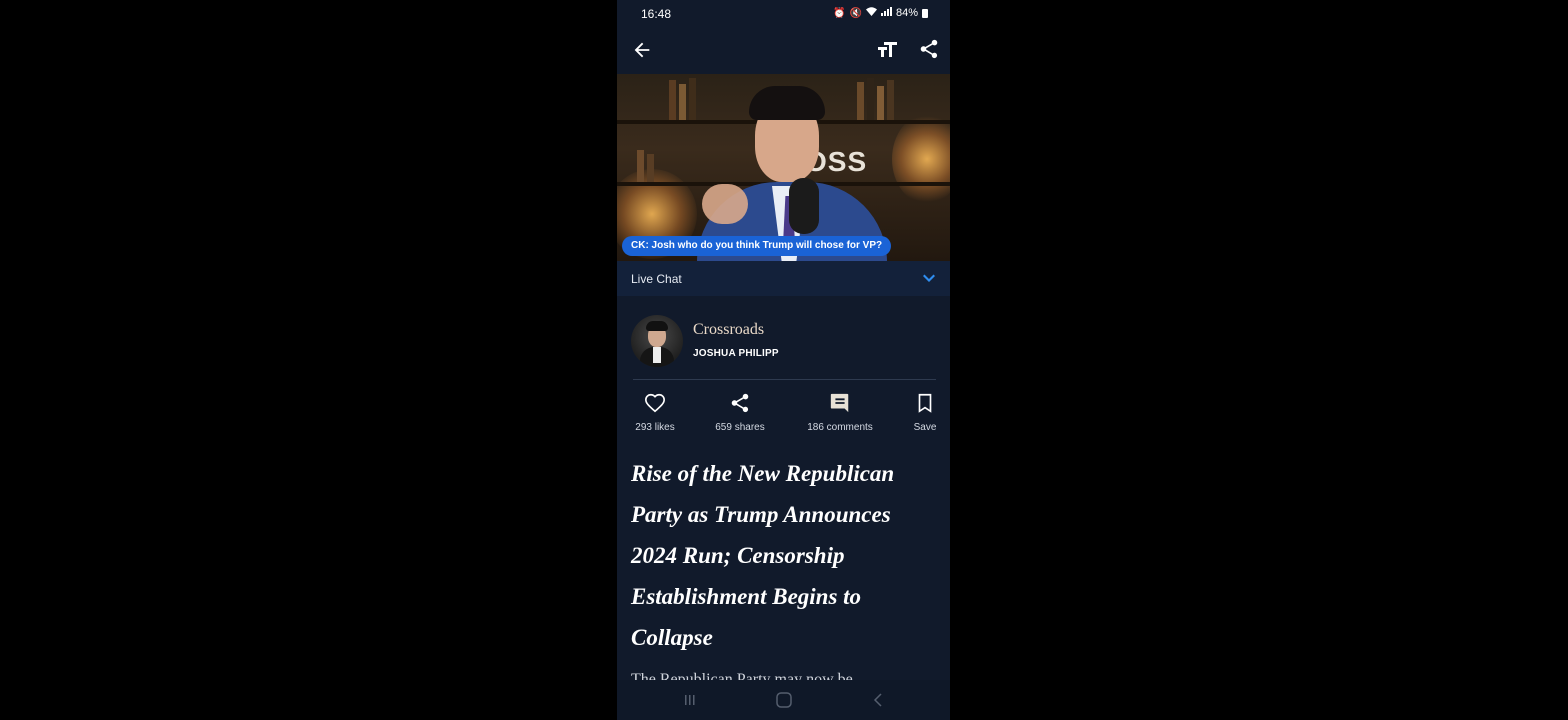 The image size is (1568, 720). I want to click on app-bar, so click(783, 50).